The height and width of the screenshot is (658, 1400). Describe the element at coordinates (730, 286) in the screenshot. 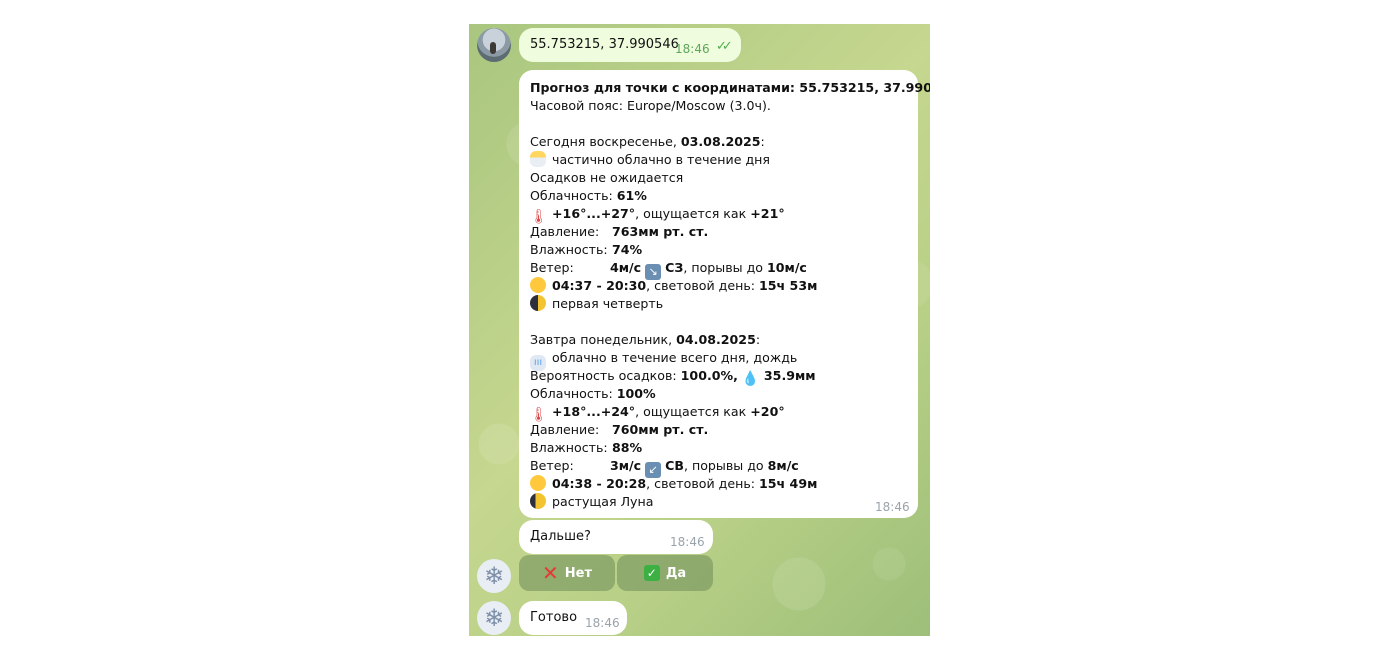

I see `today-sun-line: 04:37 - 20:30, световой день: 15ч 53м` at that location.